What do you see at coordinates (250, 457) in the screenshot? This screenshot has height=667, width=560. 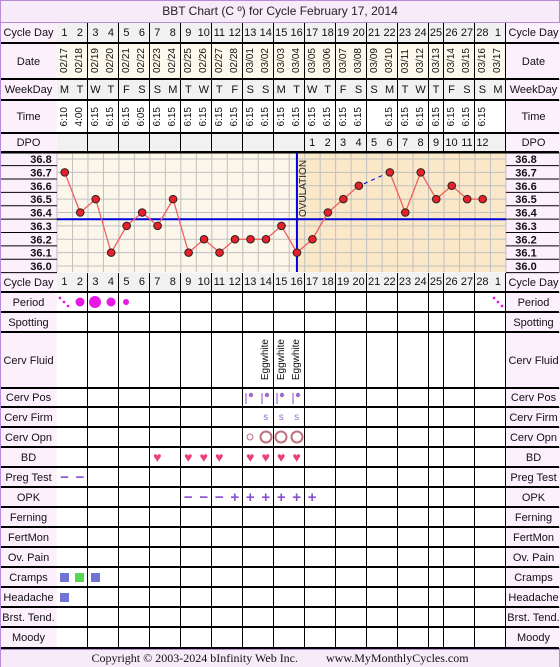 I see `cell-bd: ♥` at bounding box center [250, 457].